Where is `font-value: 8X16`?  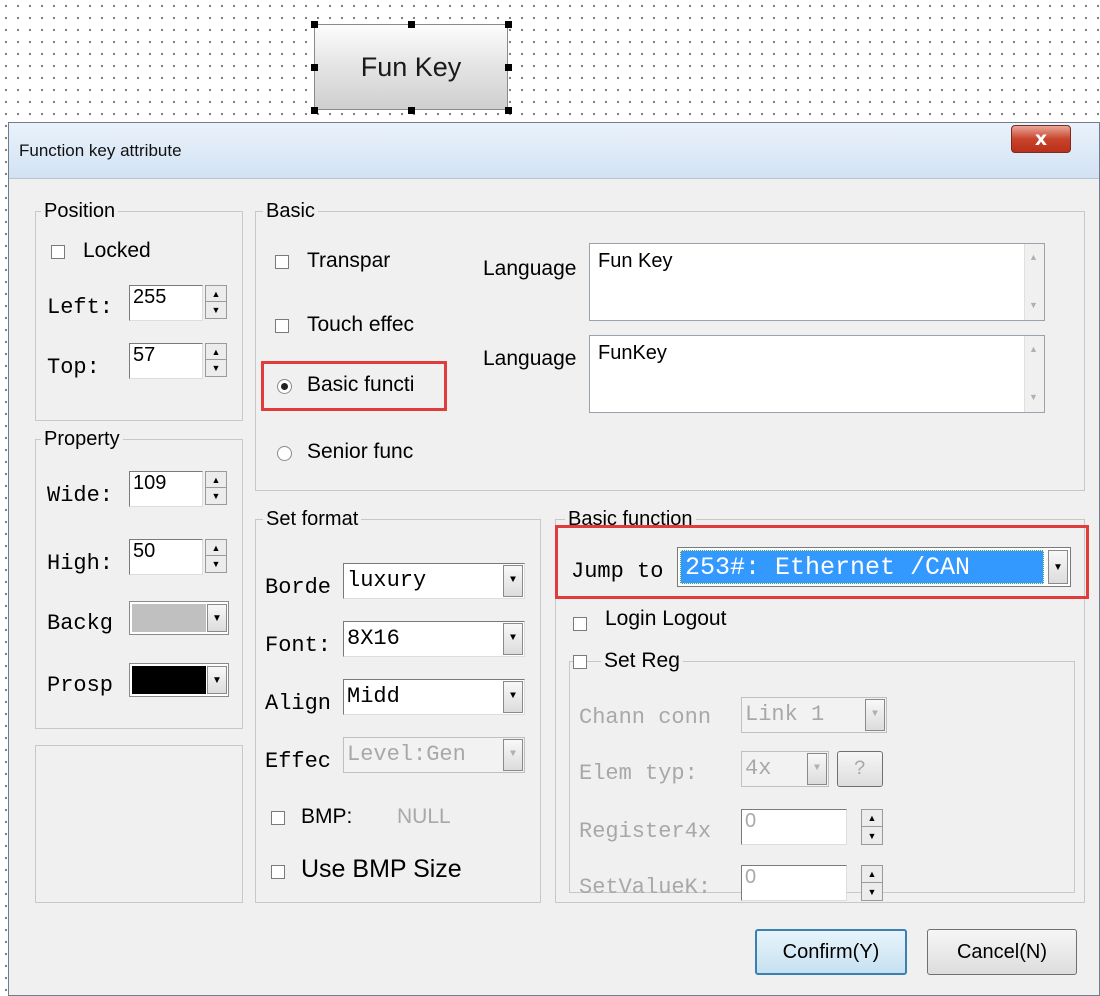
font-value: 8X16 is located at coordinates (373, 638).